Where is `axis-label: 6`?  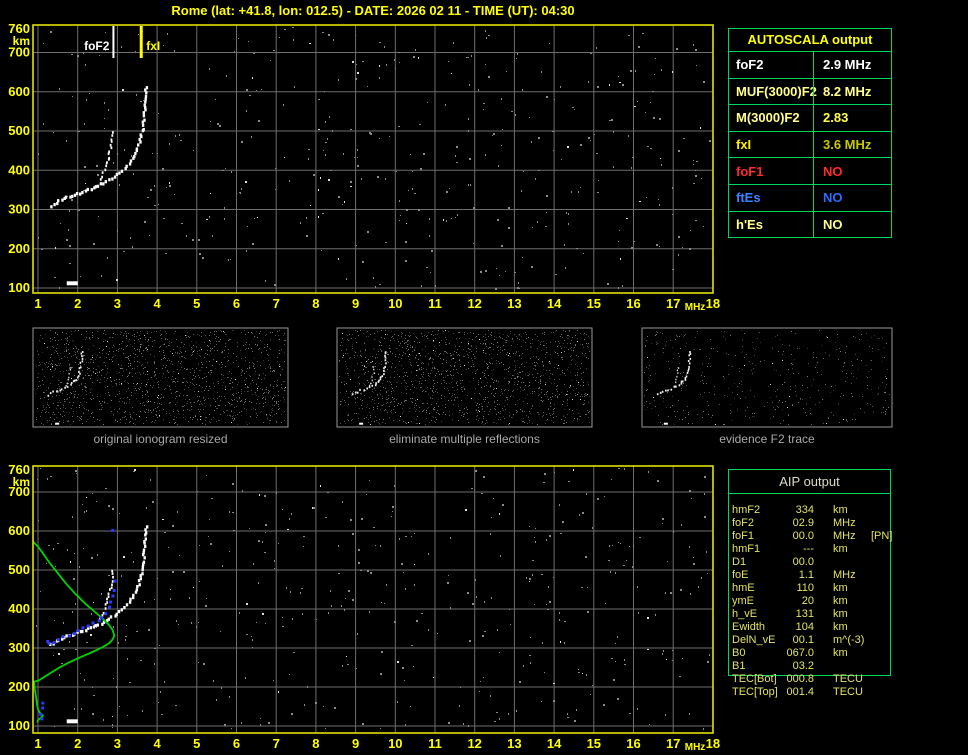 axis-label: 6 is located at coordinates (236, 303).